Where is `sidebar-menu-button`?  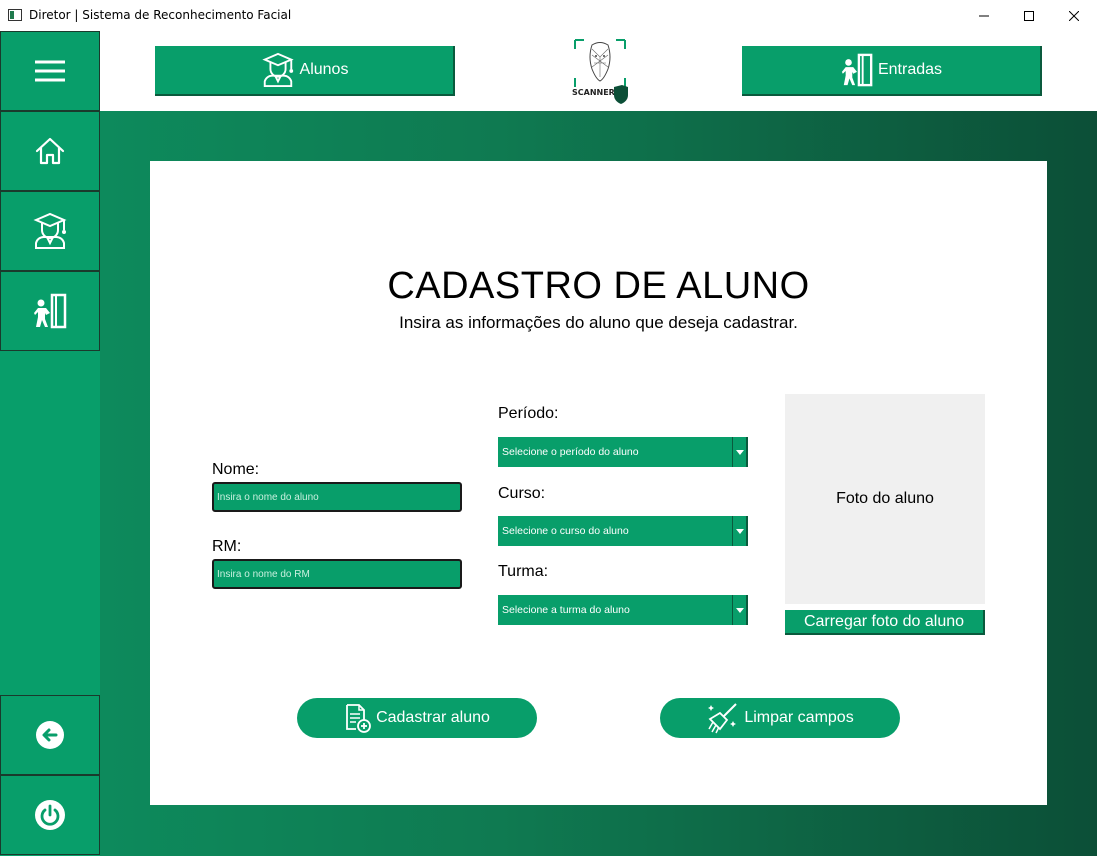 sidebar-menu-button is located at coordinates (50, 71).